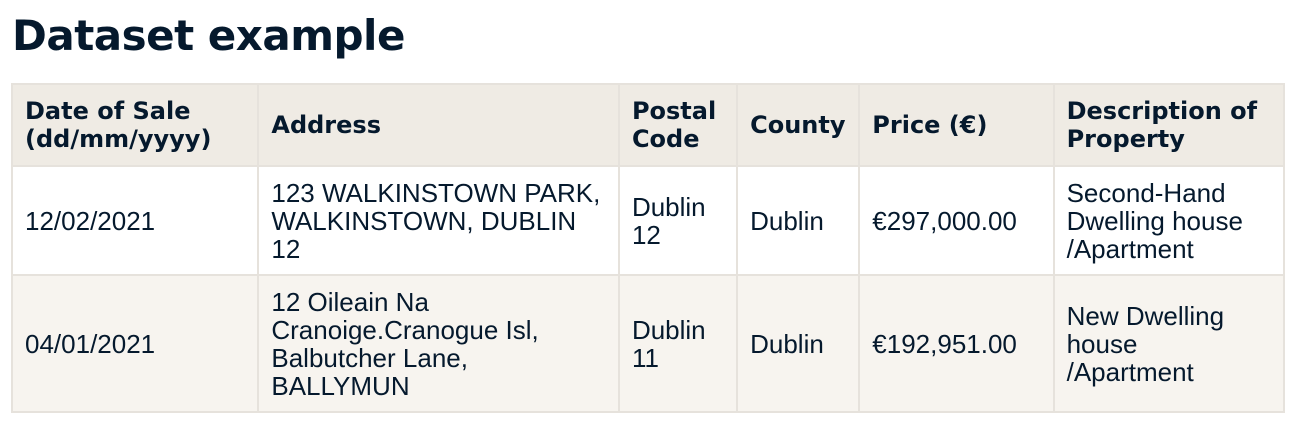 Image resolution: width=1297 pixels, height=424 pixels. I want to click on header-county: County, so click(798, 125).